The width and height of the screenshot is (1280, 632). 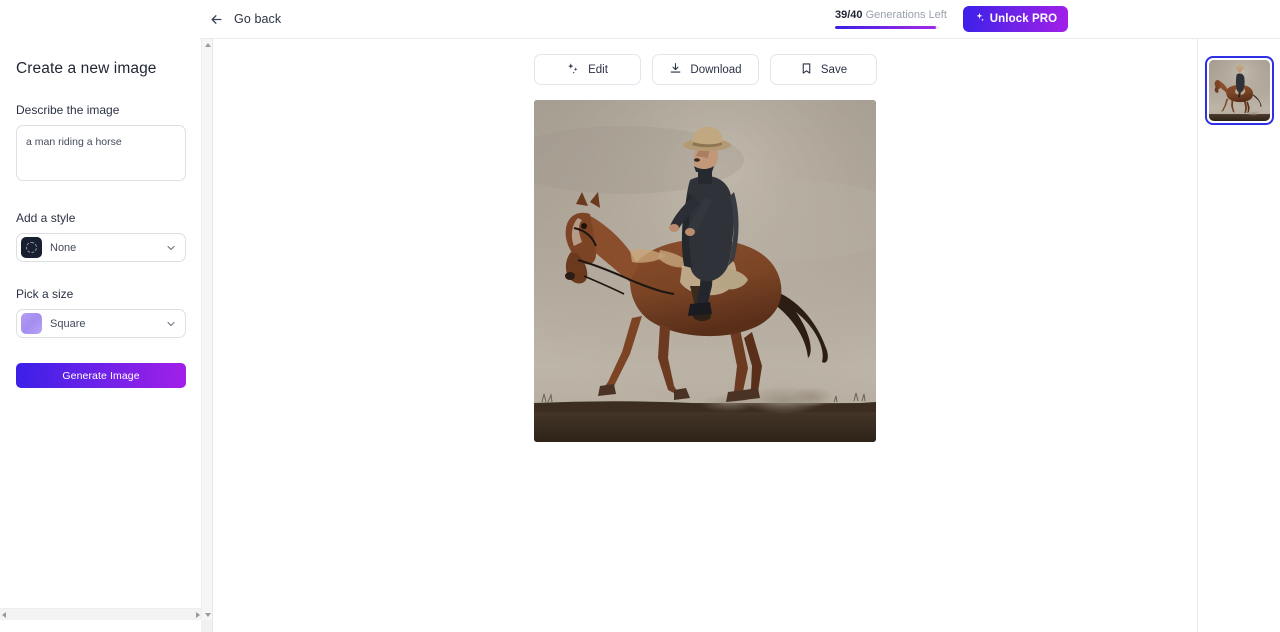 What do you see at coordinates (31, 247) in the screenshot?
I see `dashed-circle-icon` at bounding box center [31, 247].